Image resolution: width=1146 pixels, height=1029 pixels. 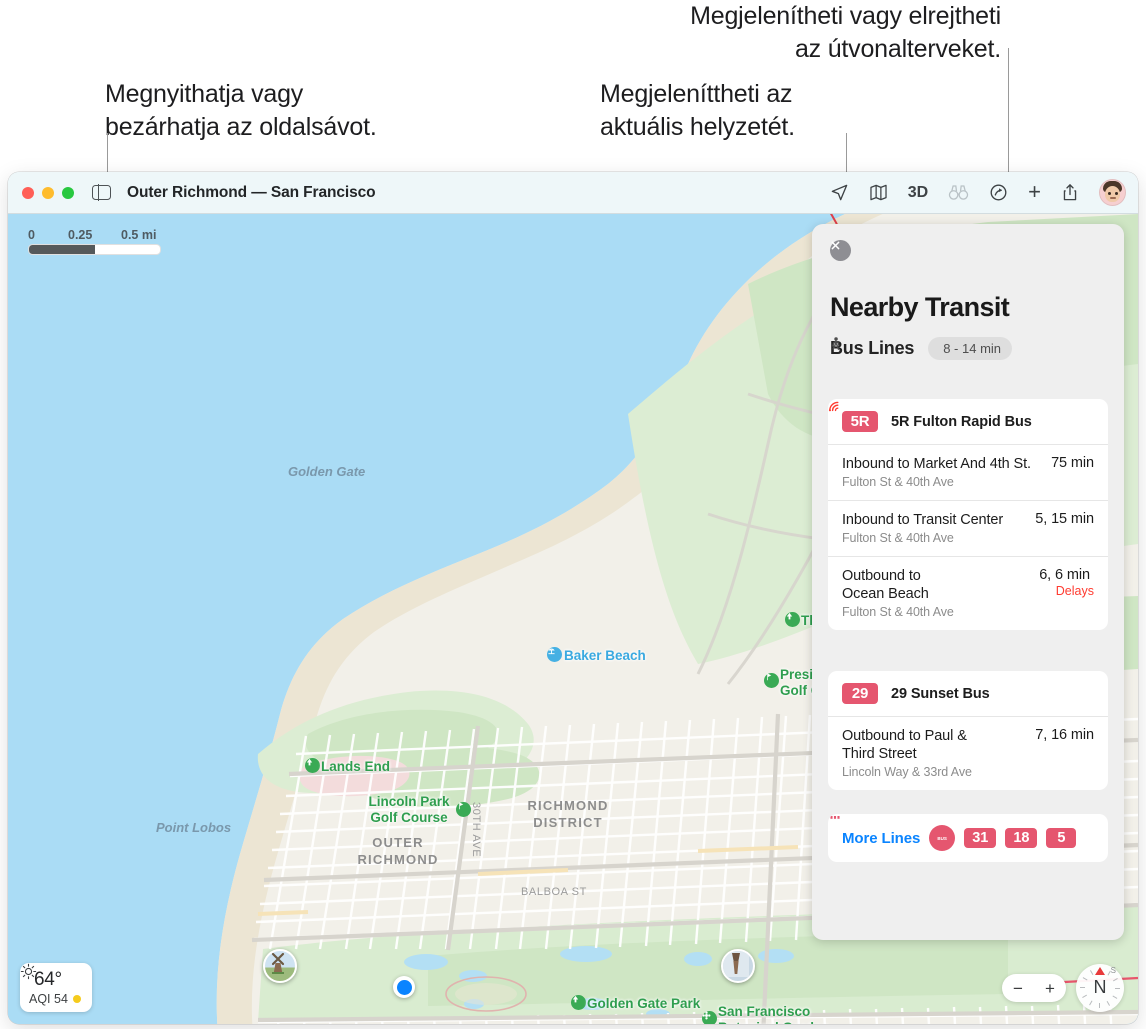 What do you see at coordinates (918, 193) in the screenshot?
I see `3d-toggle-button: 3D` at bounding box center [918, 193].